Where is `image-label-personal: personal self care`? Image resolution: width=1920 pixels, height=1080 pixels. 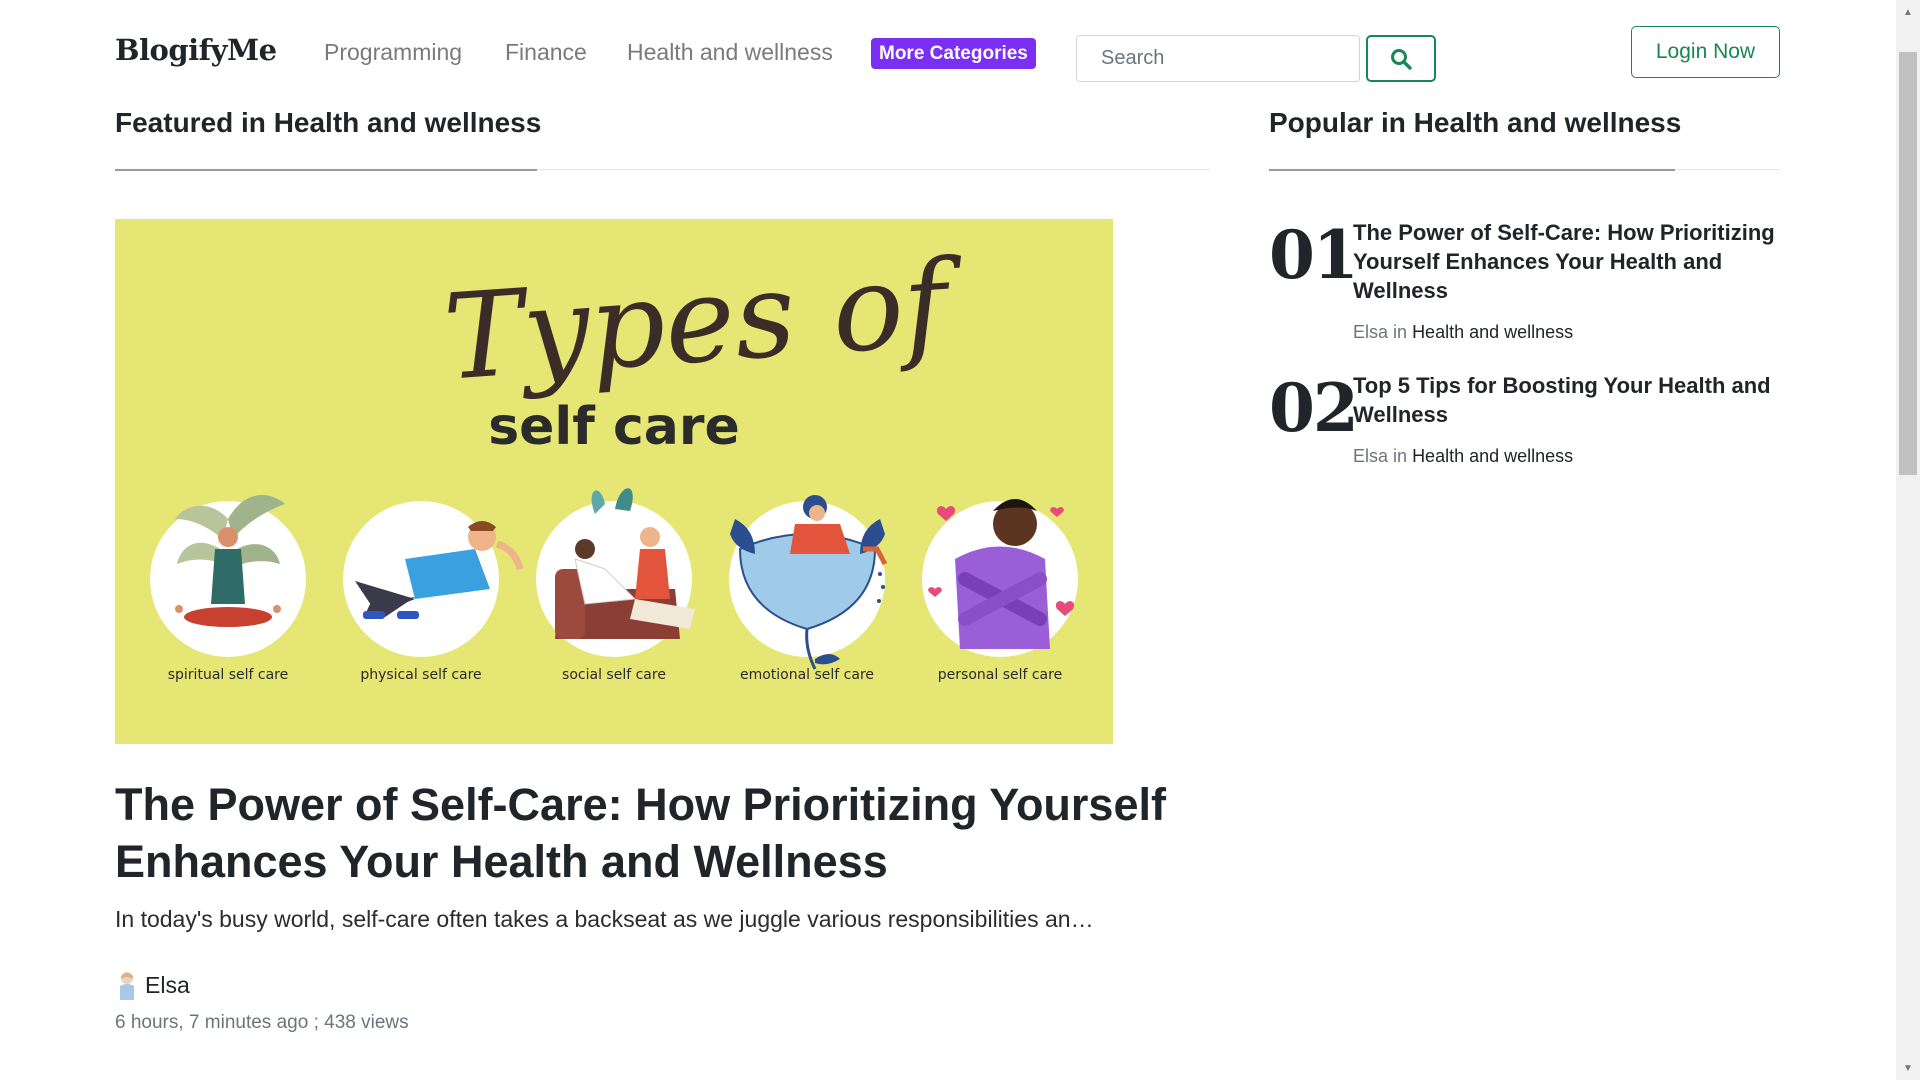 image-label-personal: personal self care is located at coordinates (1000, 675).